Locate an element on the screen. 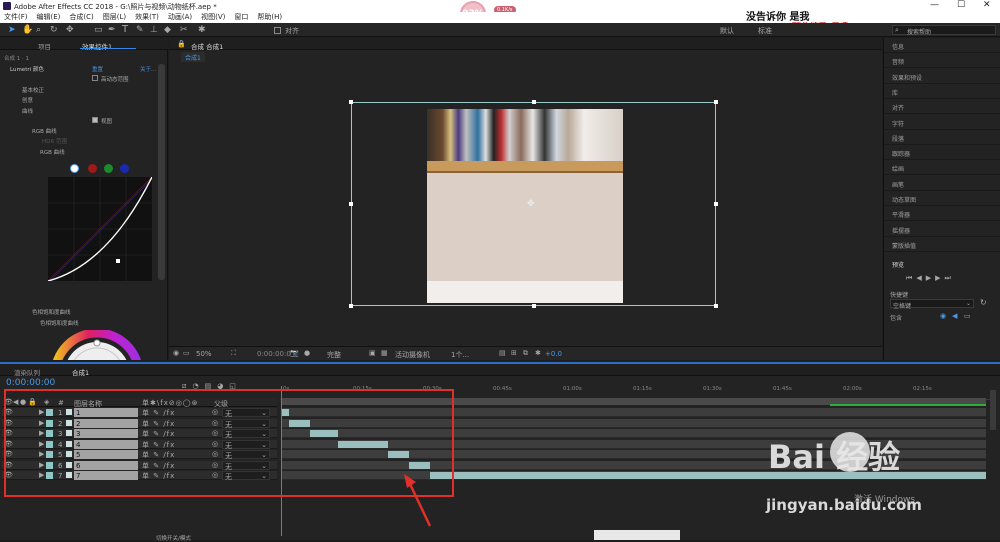 Image resolution: width=1000 pixels, height=542 pixels. handle-tm is located at coordinates (534, 102).